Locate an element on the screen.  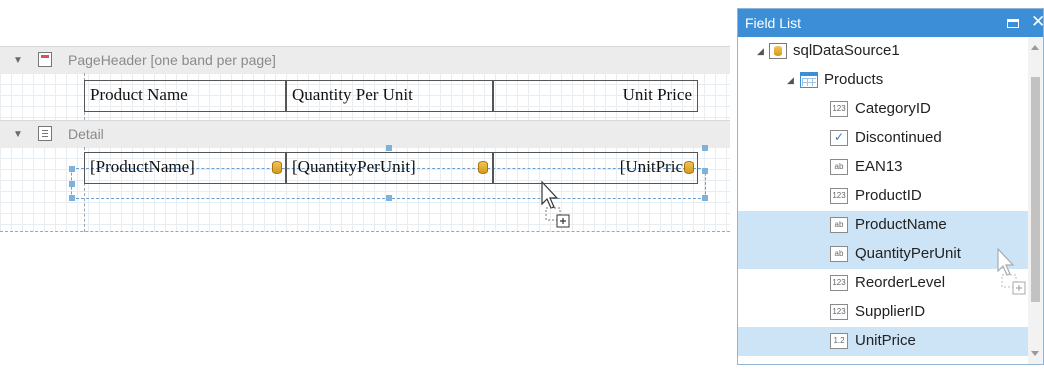
band-bottom-guide is located at coordinates (365, 231).